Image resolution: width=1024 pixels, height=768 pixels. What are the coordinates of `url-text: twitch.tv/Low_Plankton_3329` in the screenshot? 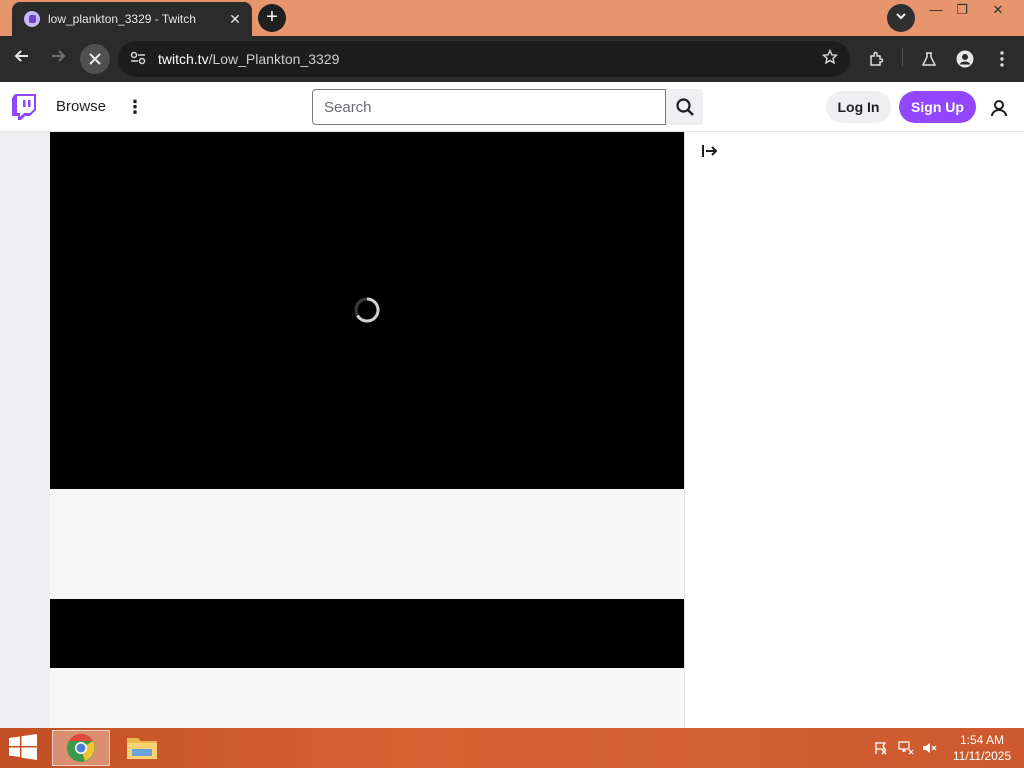 It's located at (490, 59).